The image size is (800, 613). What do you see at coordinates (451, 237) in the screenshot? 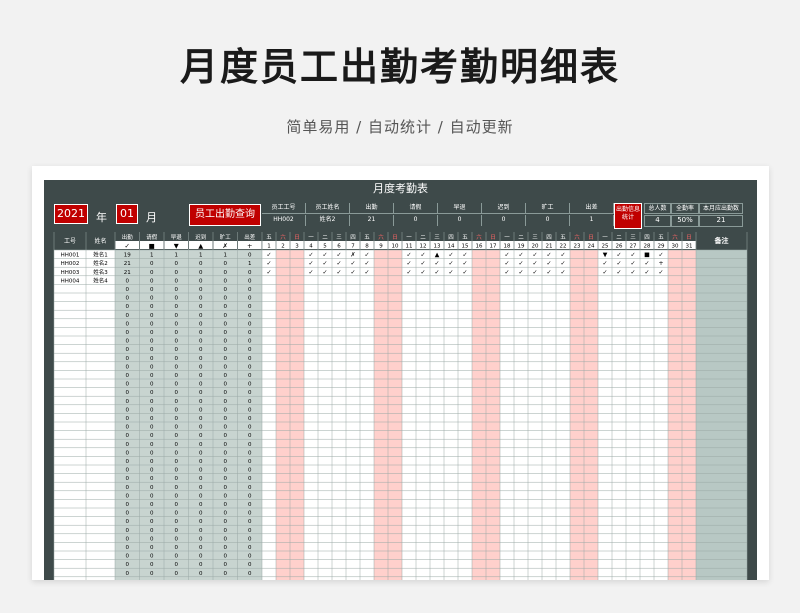
I see `weekday-label: 四` at bounding box center [451, 237].